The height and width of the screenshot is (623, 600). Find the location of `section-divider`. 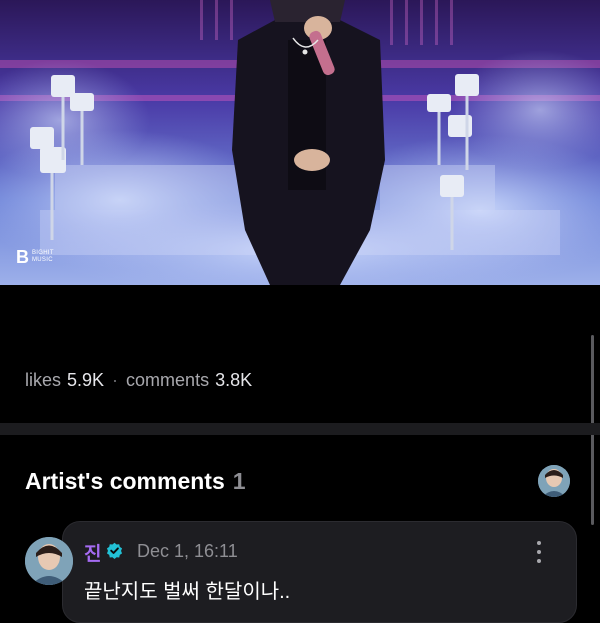

section-divider is located at coordinates (300, 429).